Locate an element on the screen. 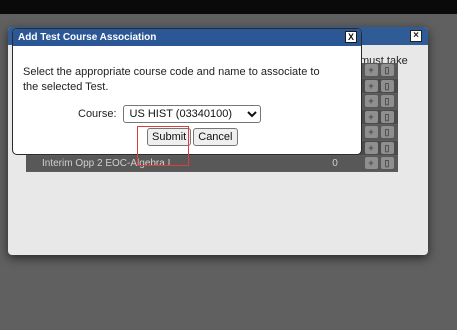  cancel-button: Cancel is located at coordinates (215, 137).